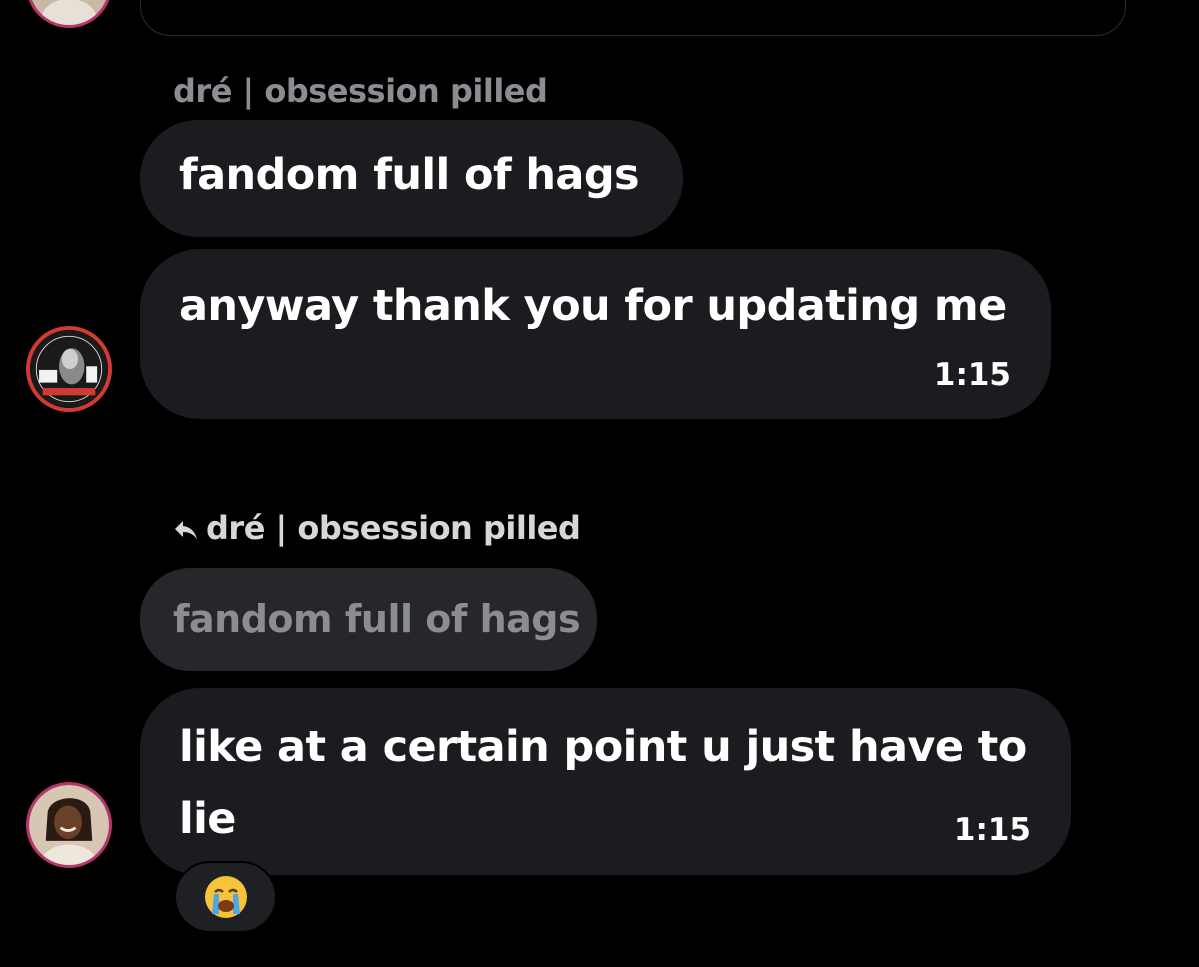  I want to click on message-text-line-1: like at a certain point u just have to, so click(603, 747).